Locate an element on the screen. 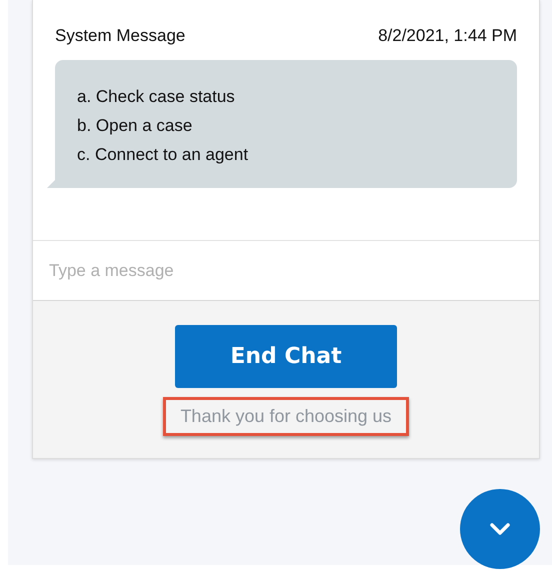 The height and width of the screenshot is (571, 552). thank-you-note: Thank you for choosing us is located at coordinates (286, 416).